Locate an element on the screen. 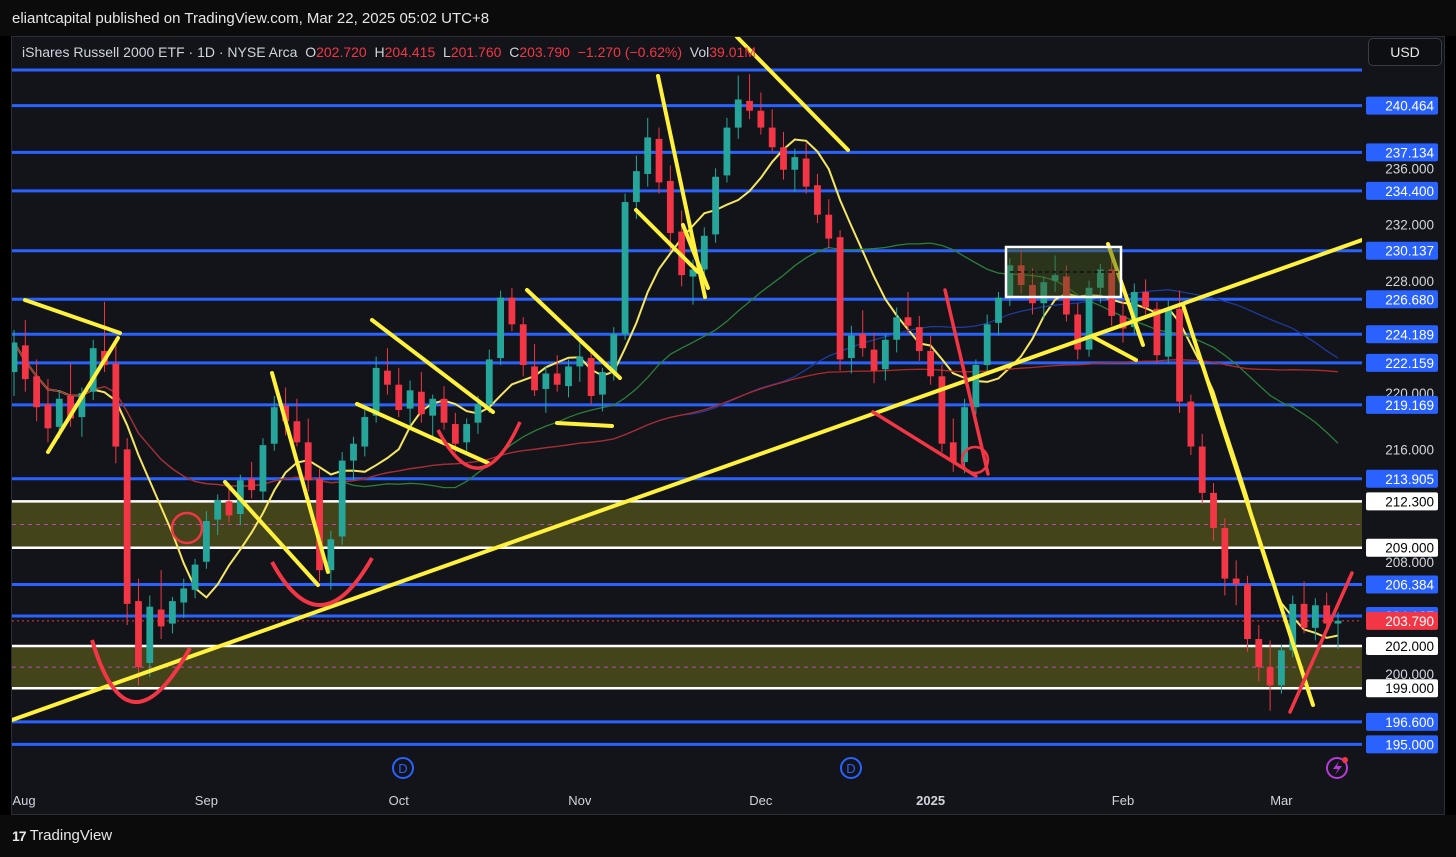 This screenshot has height=857, width=1456. price-level-label: 206.384 is located at coordinates (1402, 584).